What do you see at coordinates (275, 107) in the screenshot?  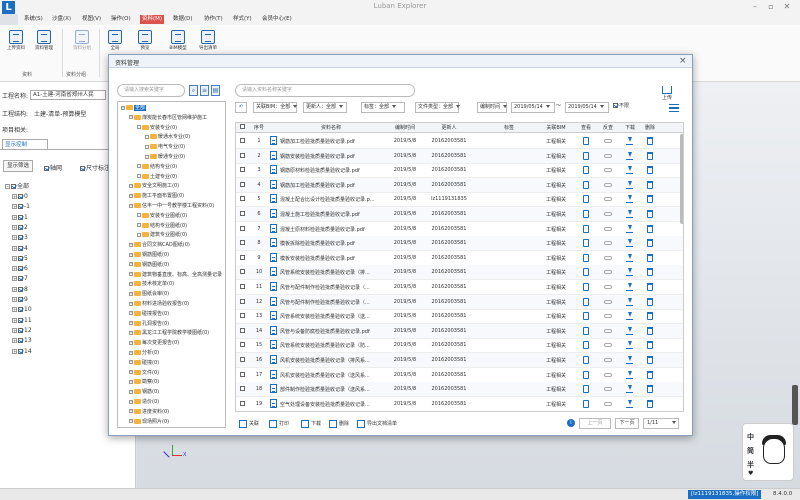 I see `filter-bim-select: 关联BIM：全部` at bounding box center [275, 107].